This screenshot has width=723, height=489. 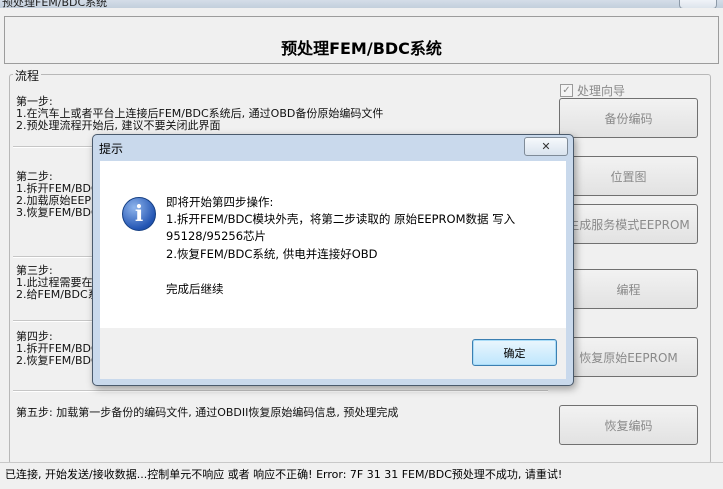 What do you see at coordinates (216, 236) in the screenshot?
I see `dialog-message-line3: 95128/95256芯片` at bounding box center [216, 236].